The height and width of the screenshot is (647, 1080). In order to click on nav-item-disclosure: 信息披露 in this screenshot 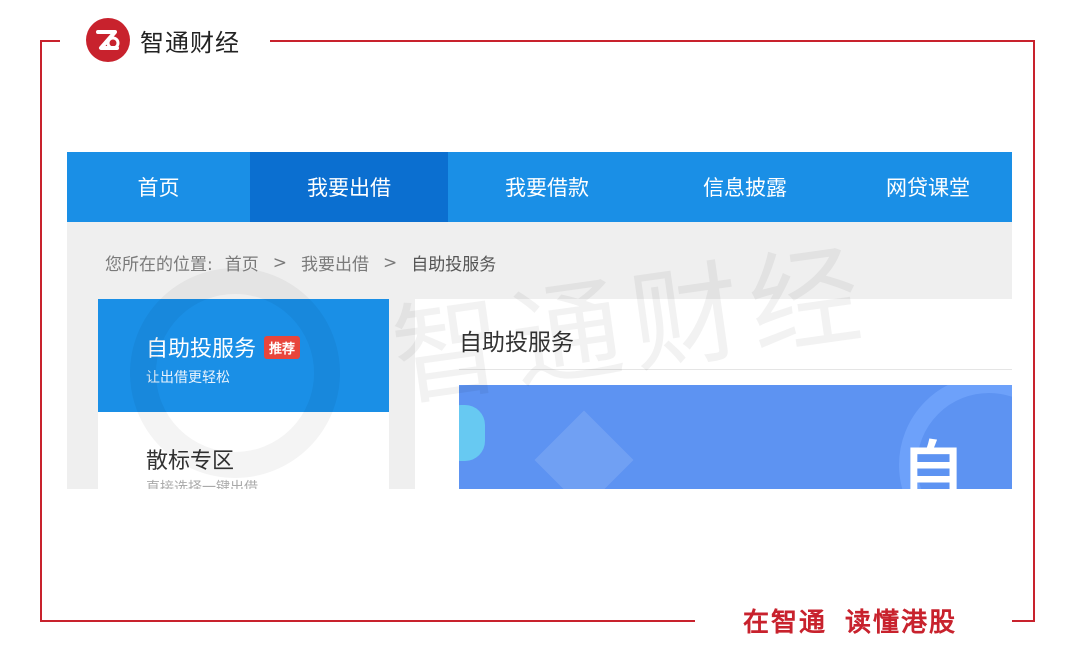, I will do `click(745, 187)`.